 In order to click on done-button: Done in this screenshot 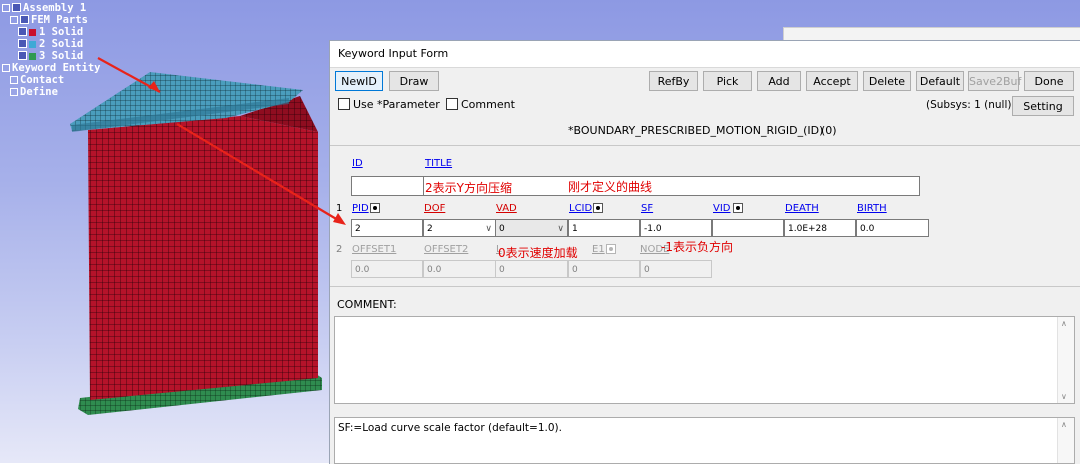, I will do `click(1049, 81)`.